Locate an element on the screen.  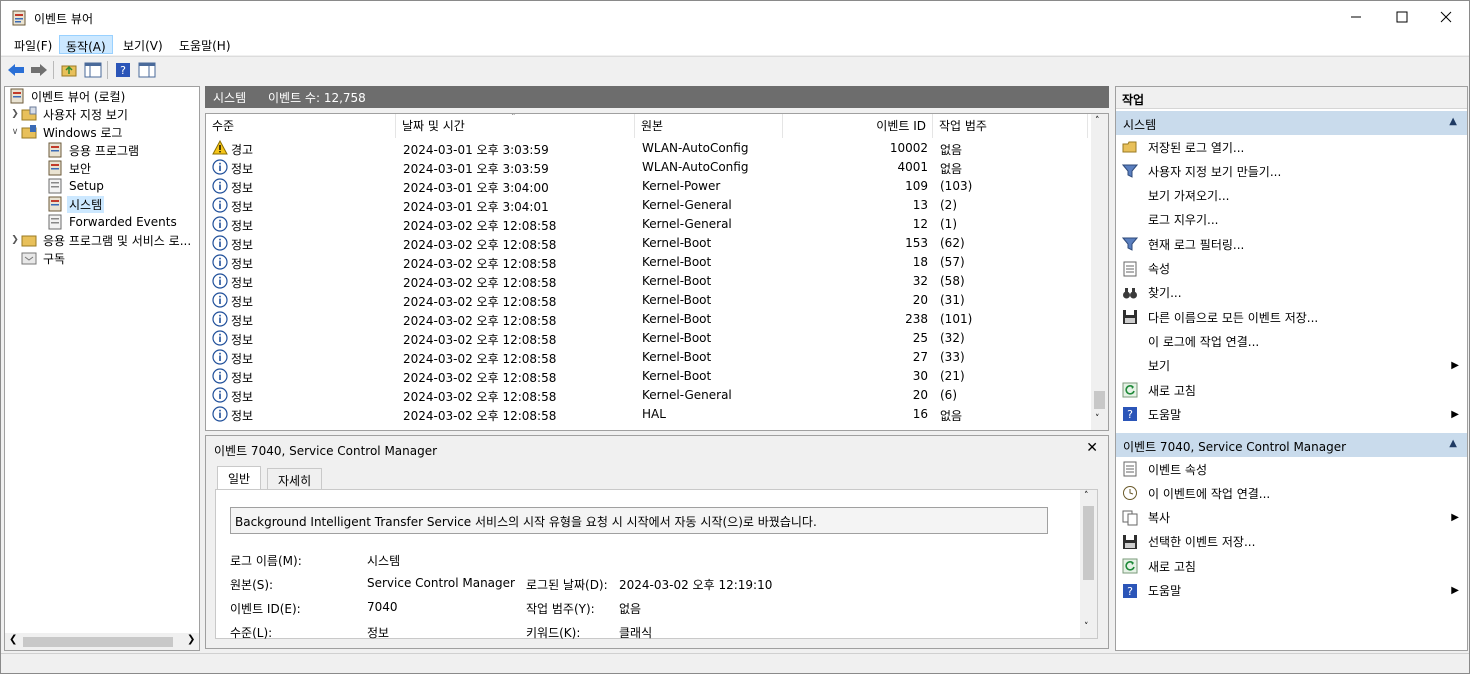
tree-item-setup-log: Setup is located at coordinates (76, 186).